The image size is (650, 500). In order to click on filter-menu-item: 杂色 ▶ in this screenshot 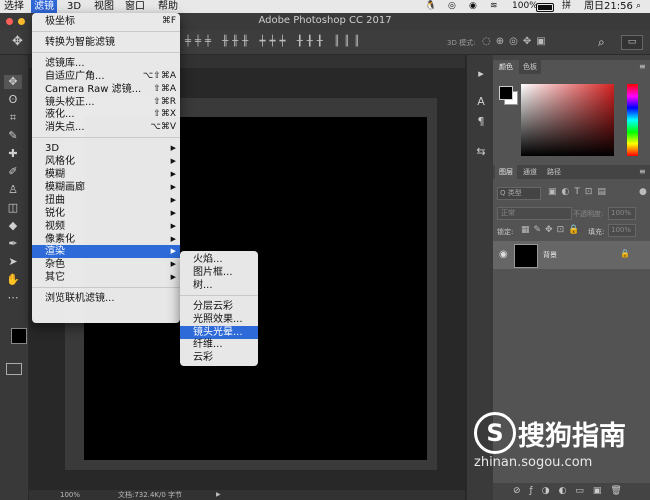, I will do `click(106, 264)`.